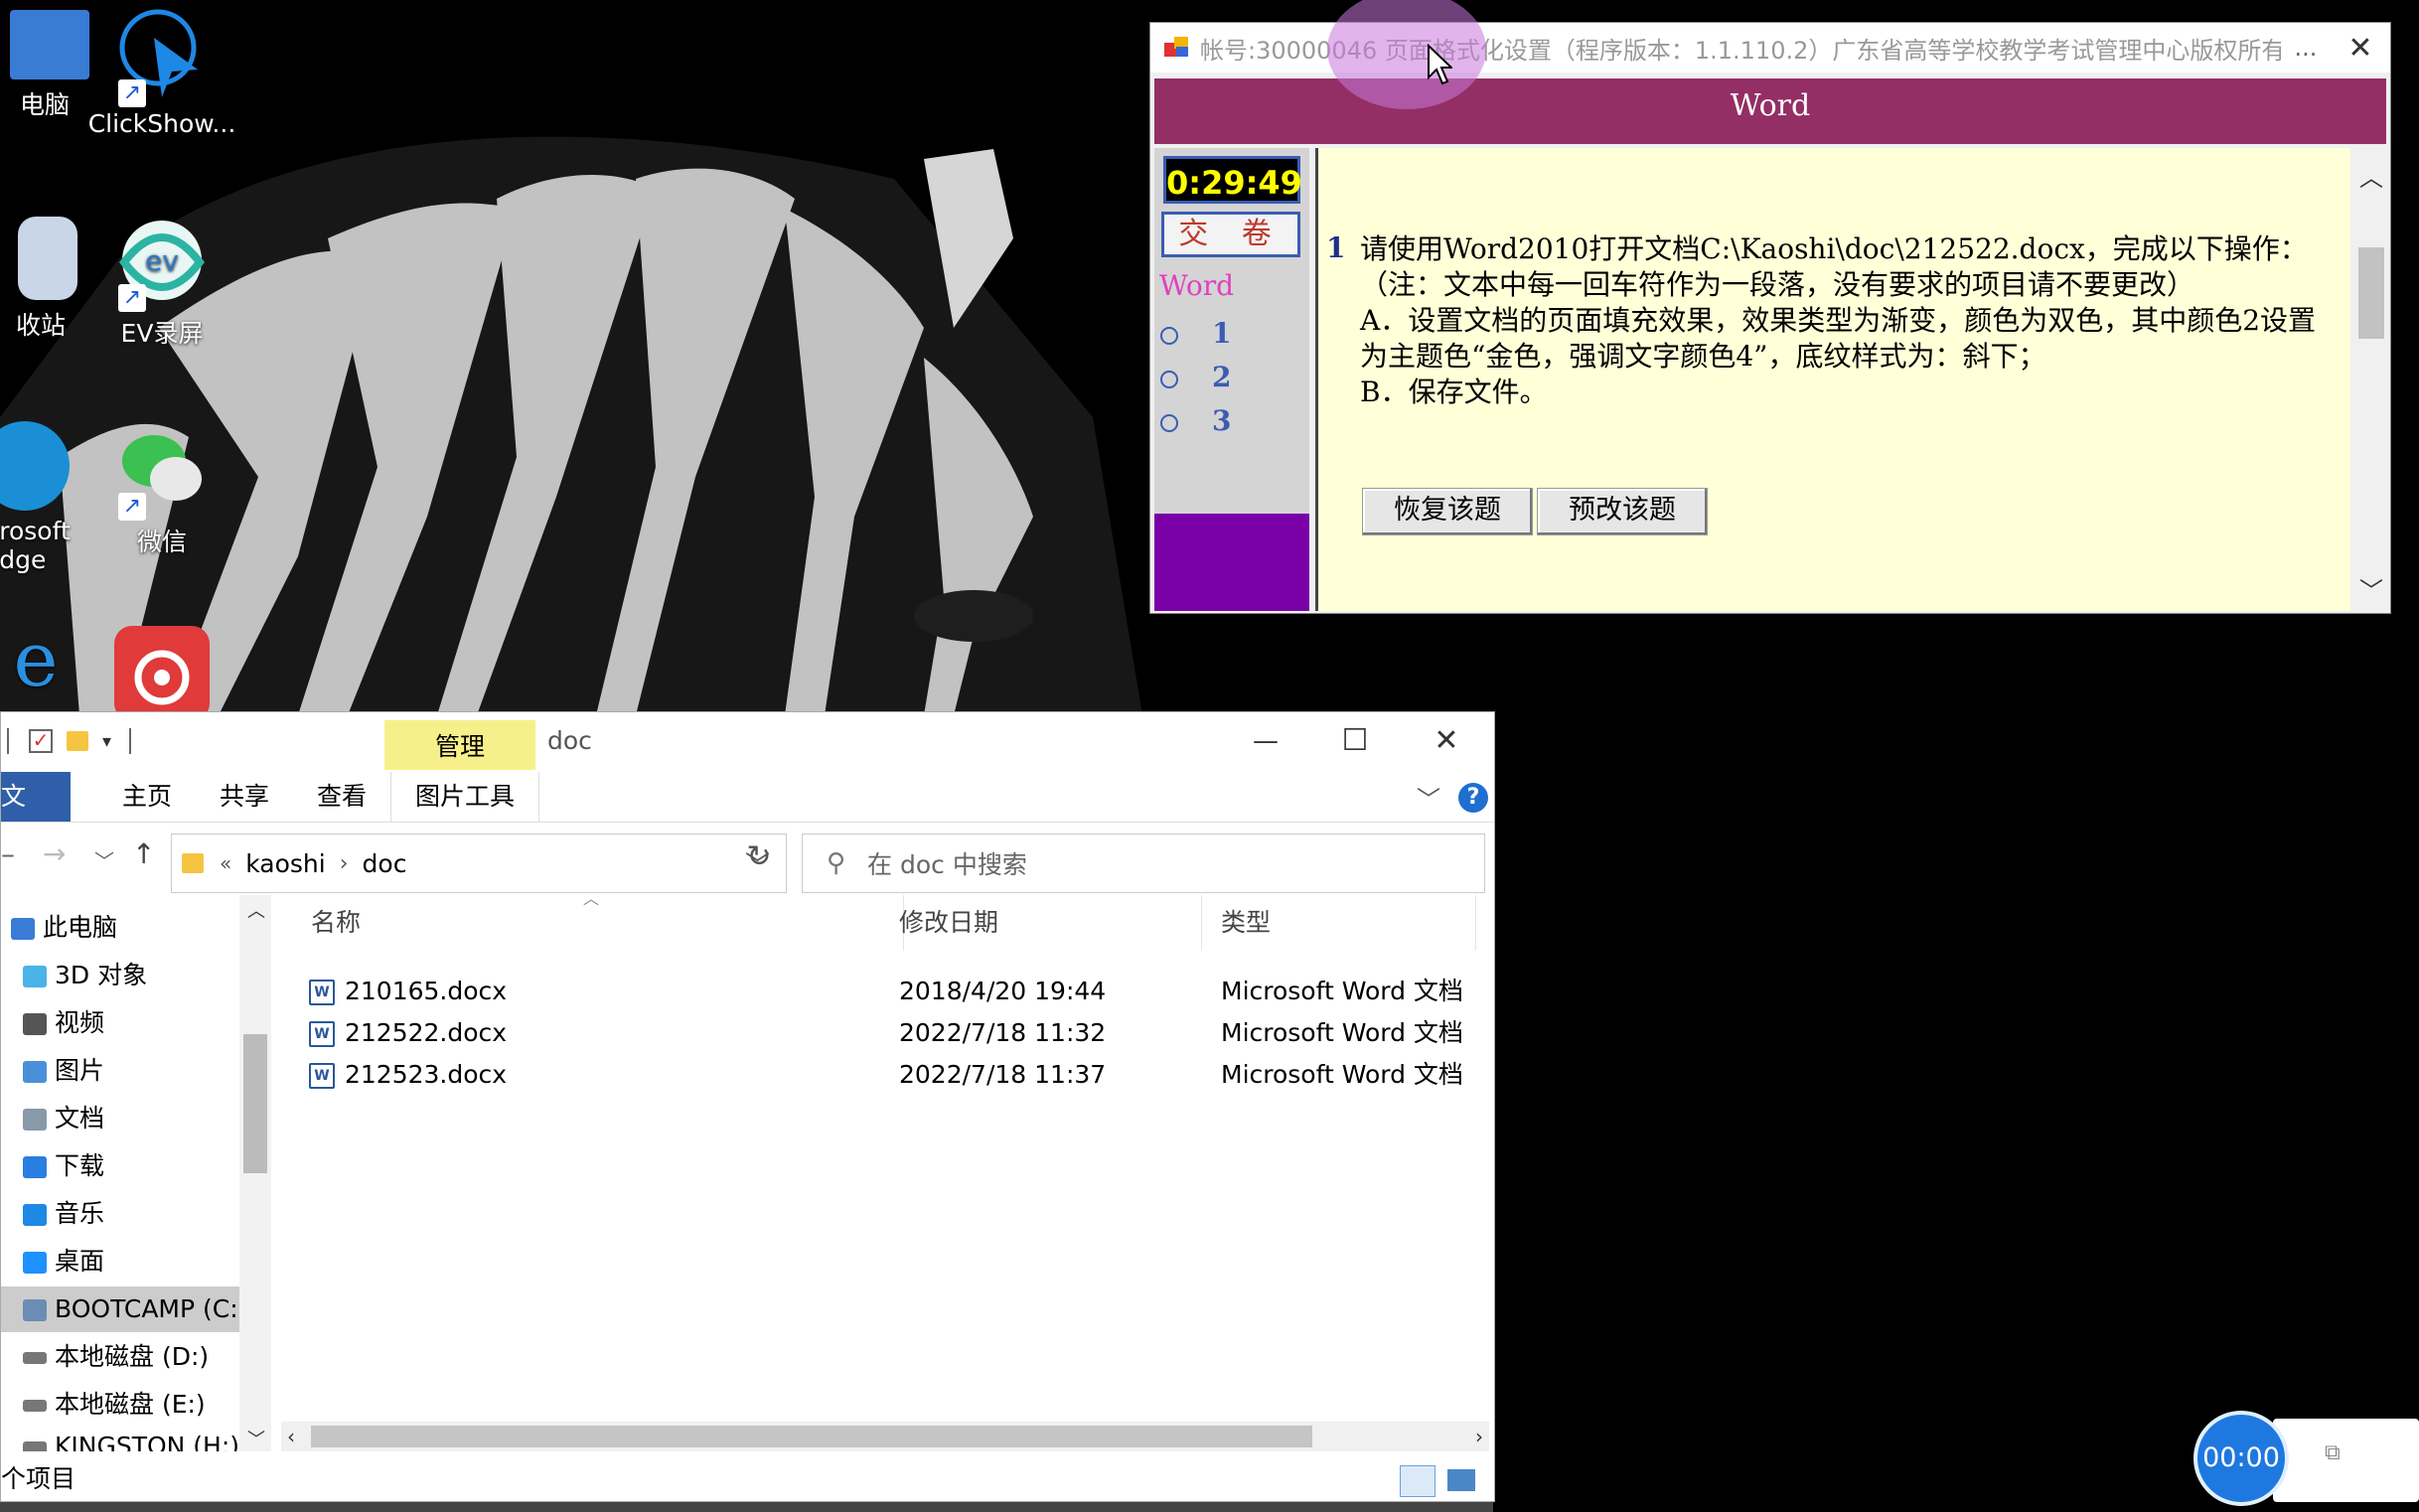 This screenshot has height=1512, width=2419. Describe the element at coordinates (1230, 234) in the screenshot. I see `submit-exam-button: 交 卷` at that location.